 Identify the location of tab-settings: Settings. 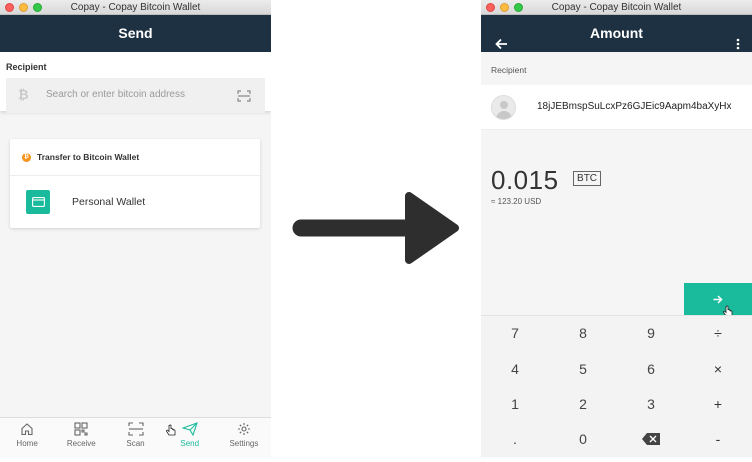
(244, 437).